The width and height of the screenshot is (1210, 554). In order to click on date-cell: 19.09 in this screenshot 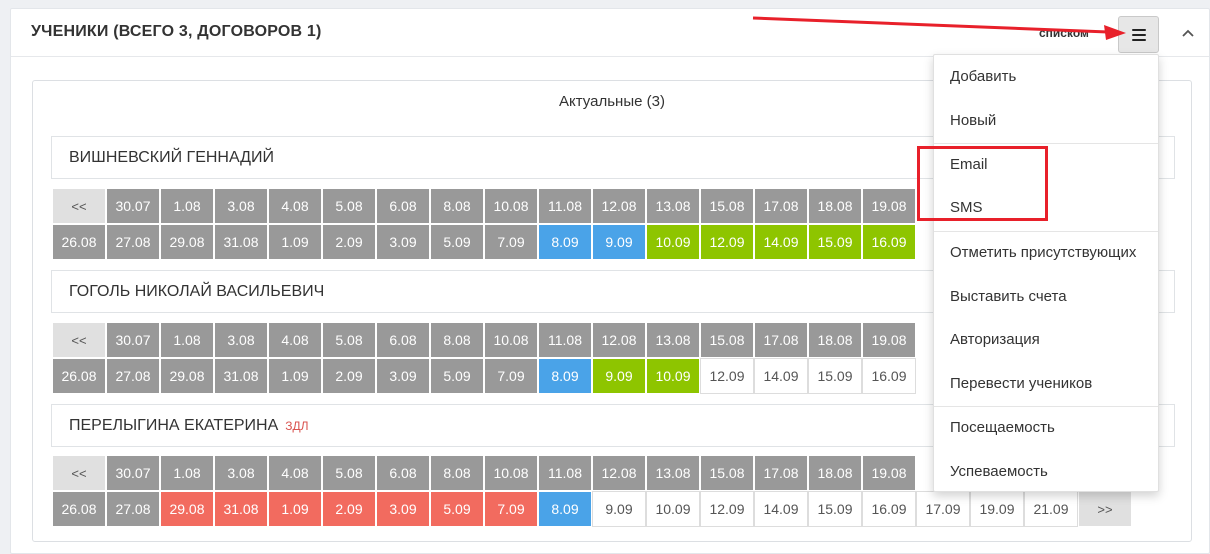, I will do `click(997, 509)`.